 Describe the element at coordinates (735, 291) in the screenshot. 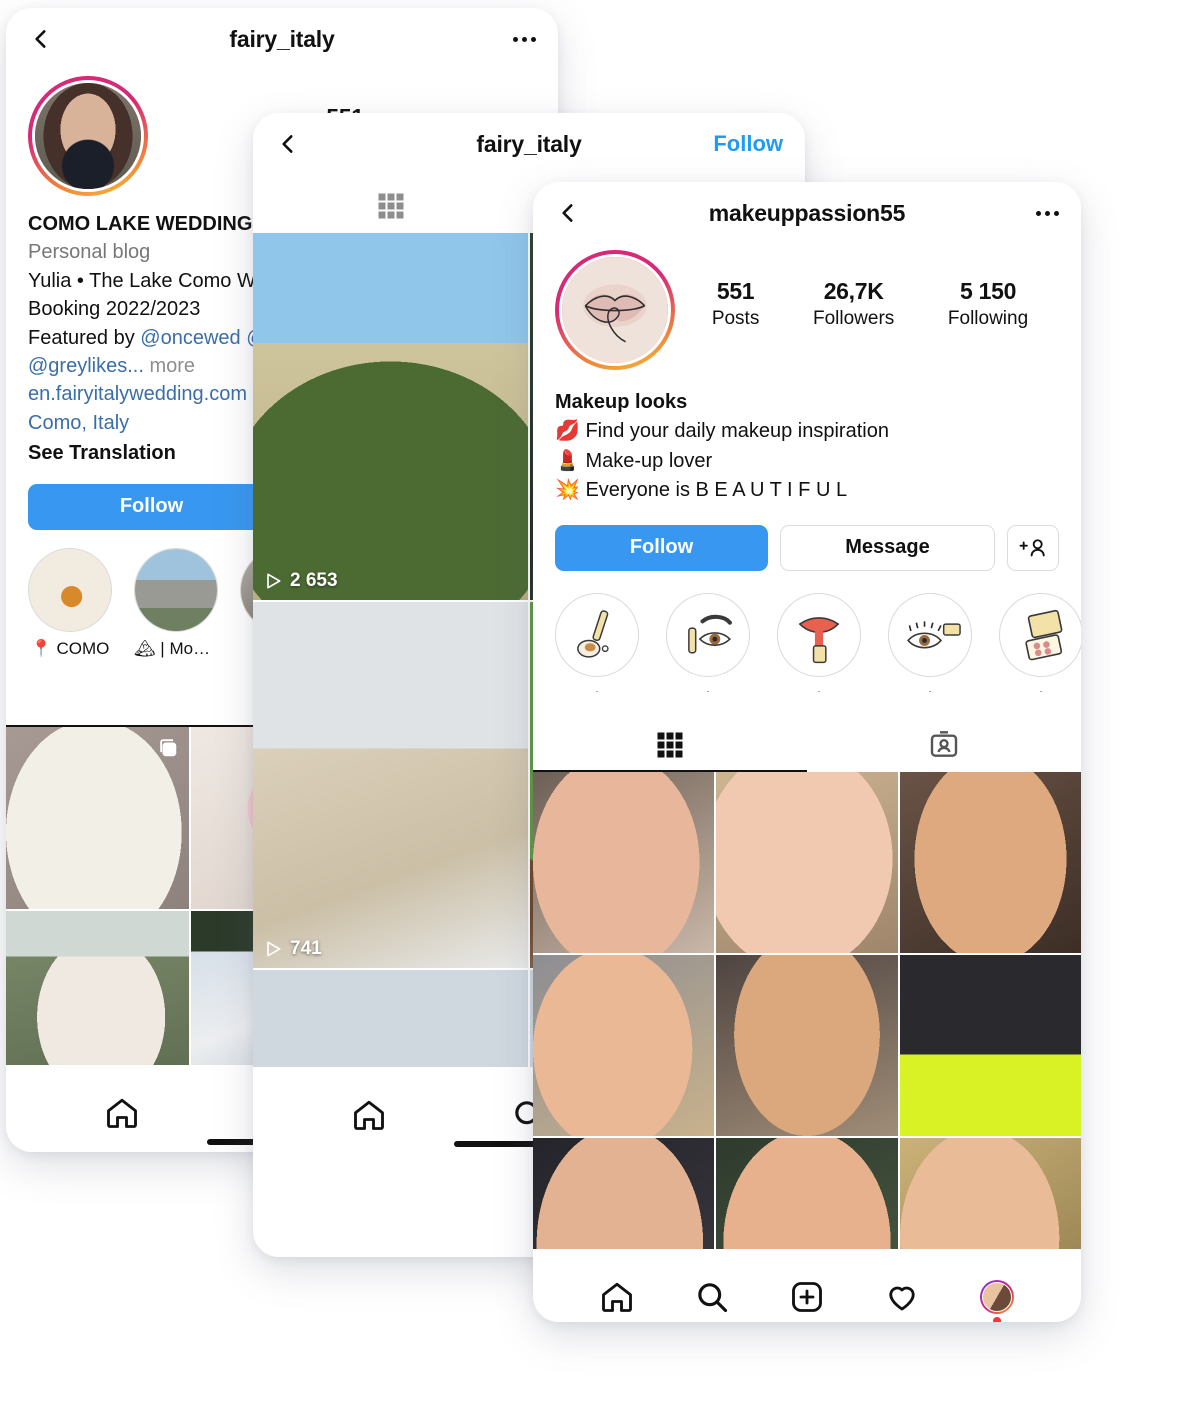

I see `stat-posts-value: 551` at that location.